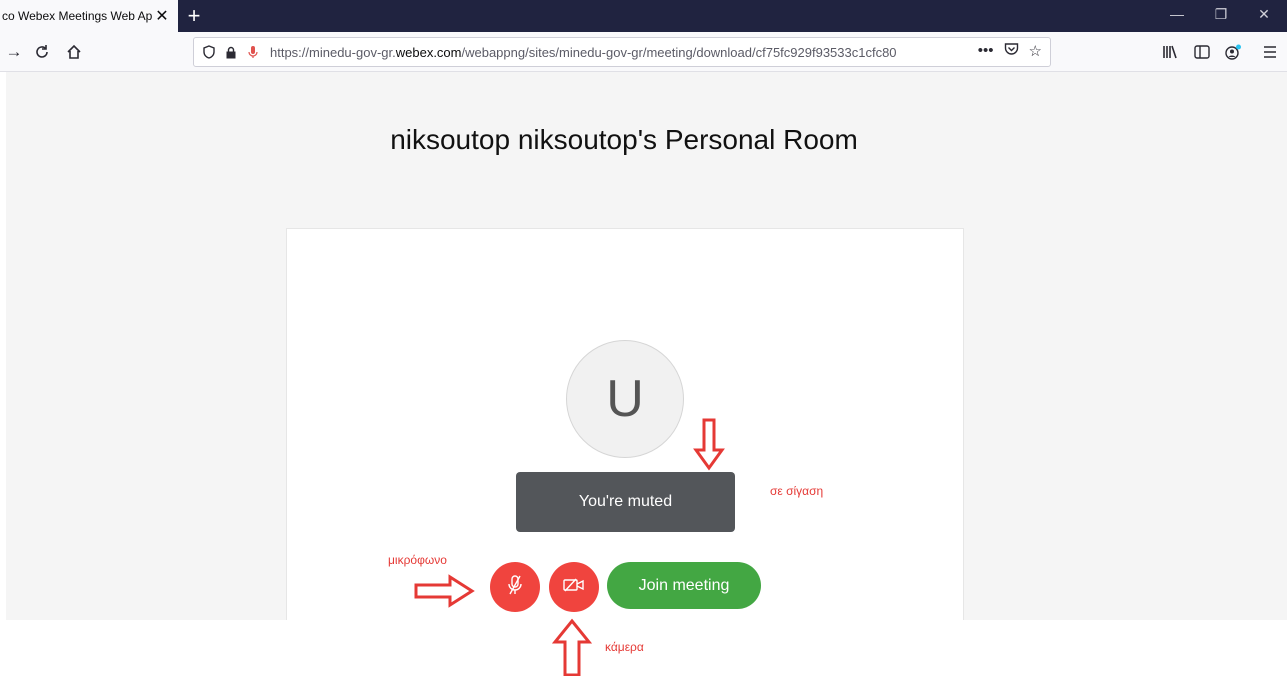  I want to click on tab-title: co Webex Meetings Web Ap, so click(77, 16).